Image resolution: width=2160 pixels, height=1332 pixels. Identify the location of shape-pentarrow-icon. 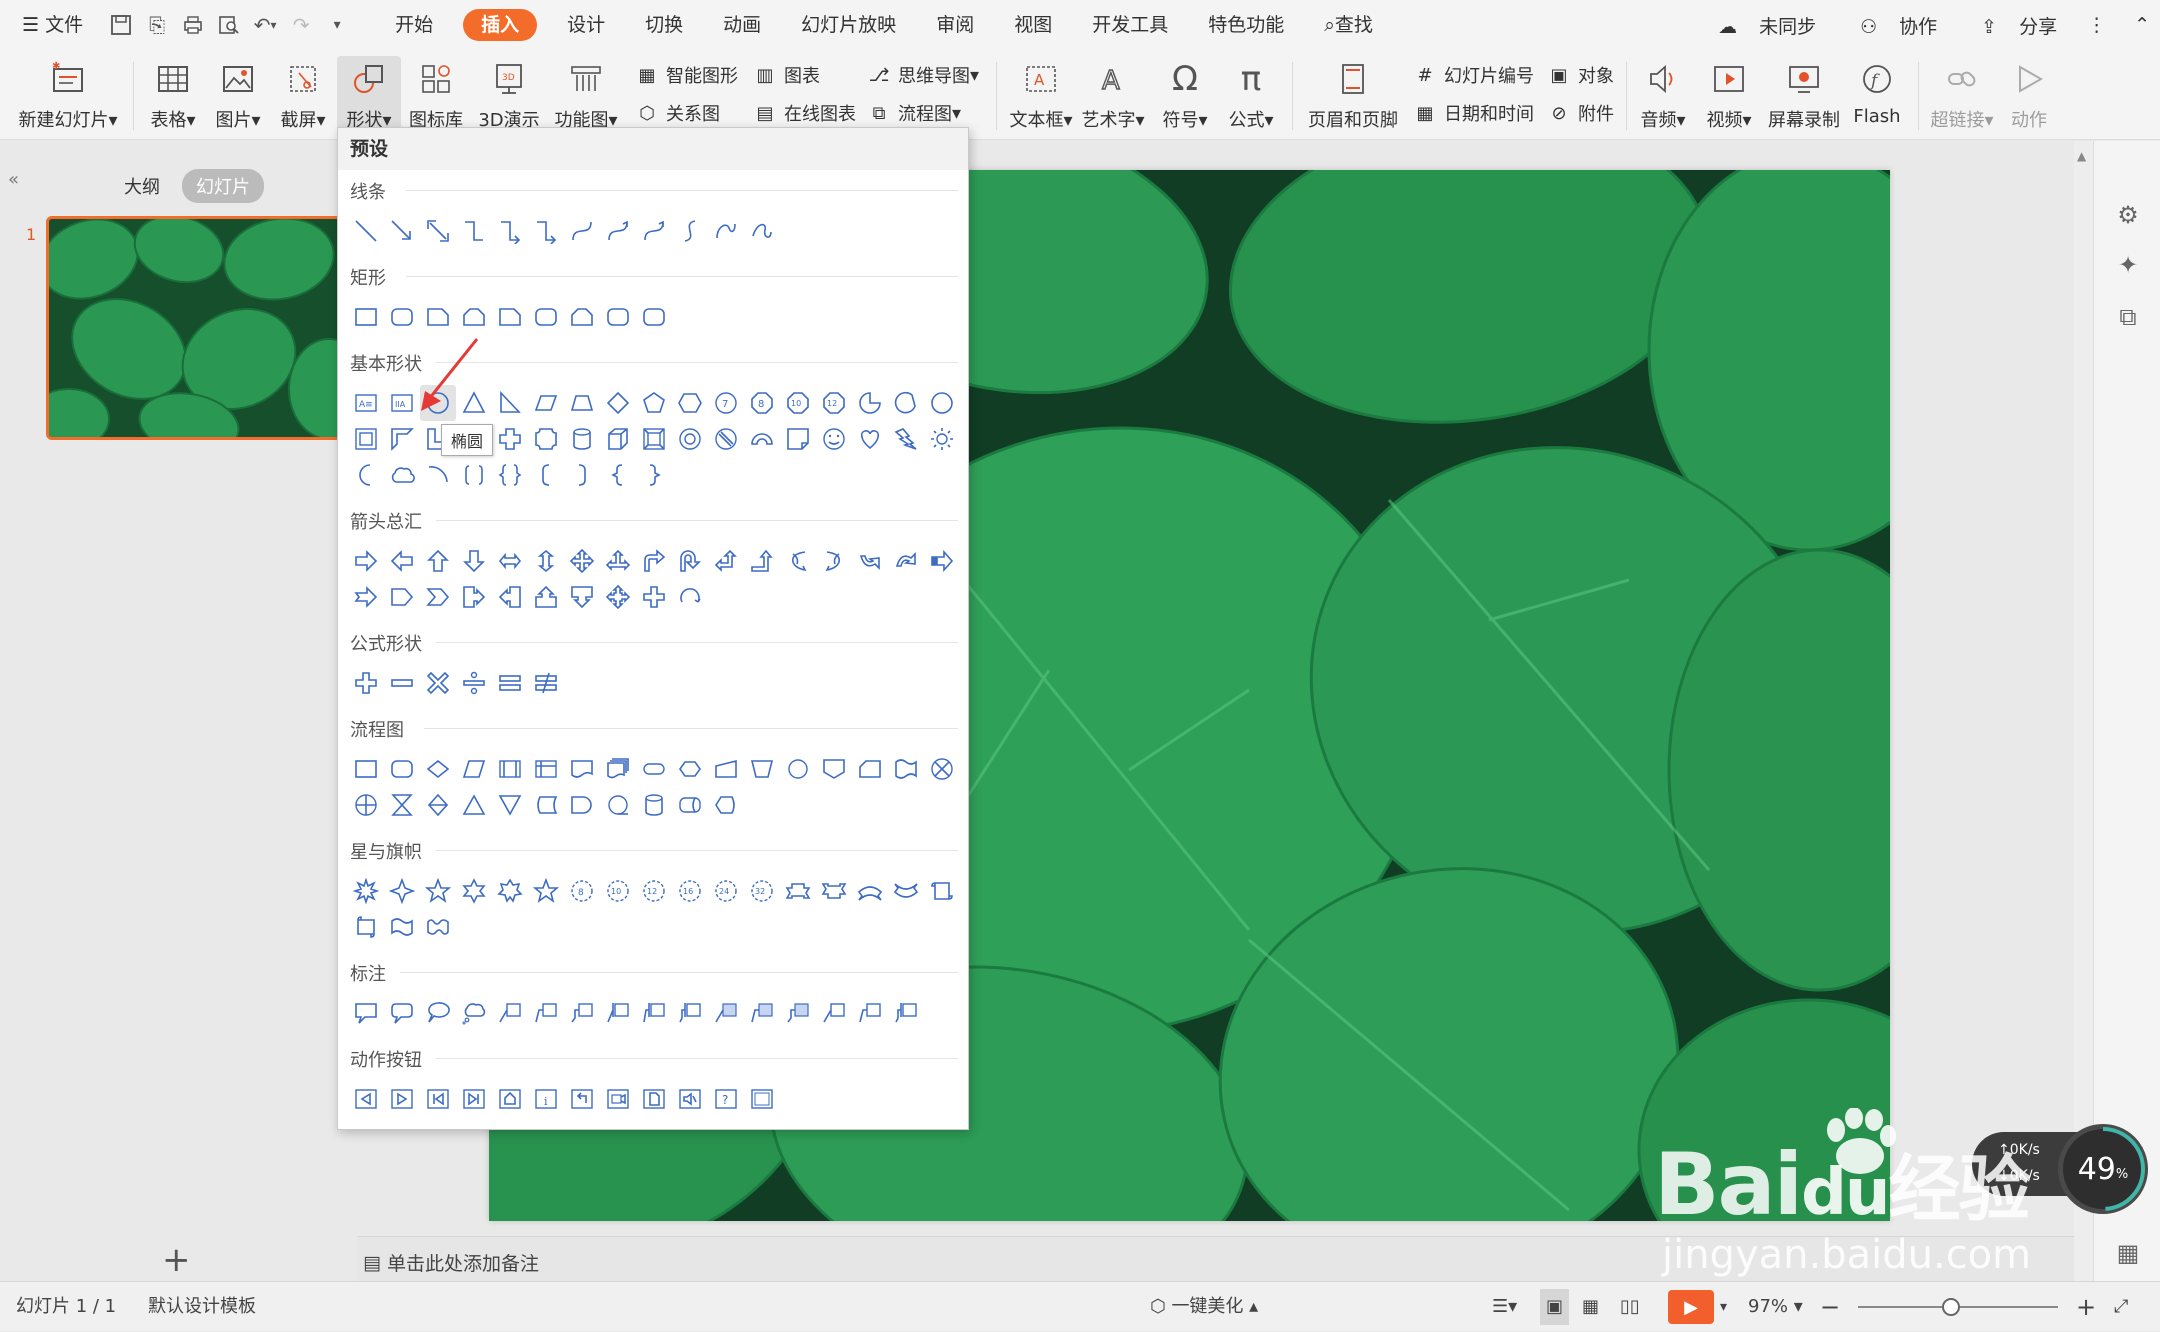
(402, 597).